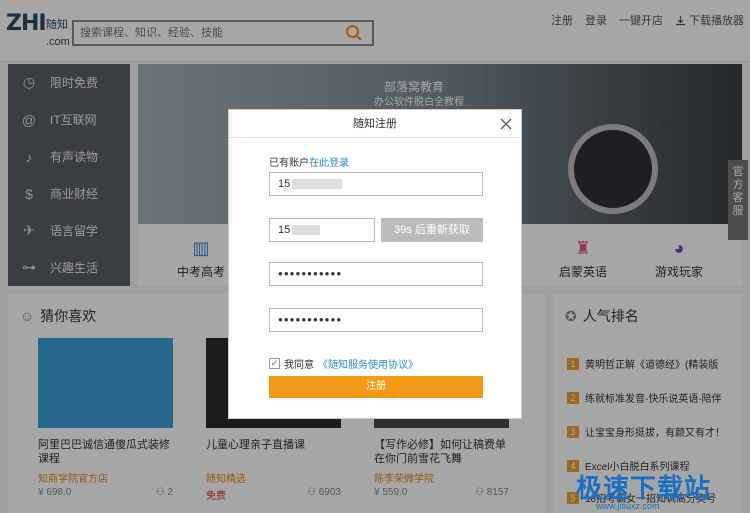 The image size is (750, 513). Describe the element at coordinates (329, 163) in the screenshot. I see `login-link: 在此登录` at that location.